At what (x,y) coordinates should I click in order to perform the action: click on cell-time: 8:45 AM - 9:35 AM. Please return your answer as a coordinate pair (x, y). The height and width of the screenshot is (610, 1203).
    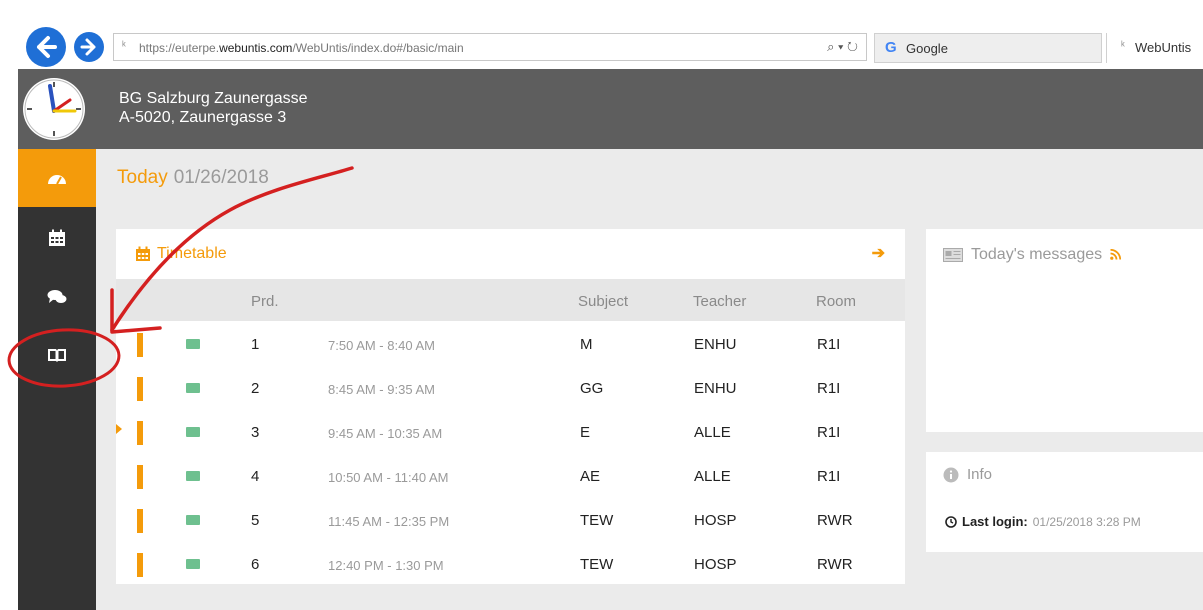
    Looking at the image, I should click on (381, 389).